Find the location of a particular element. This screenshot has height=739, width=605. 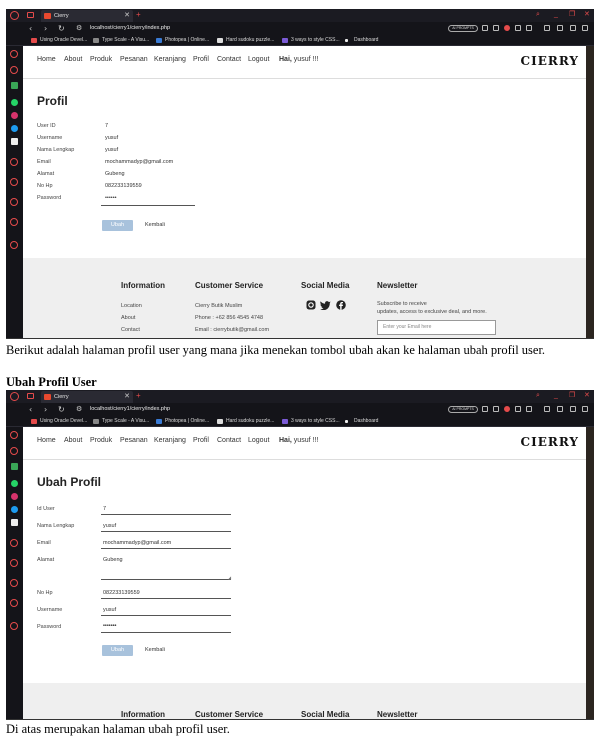

heart-icon is located at coordinates (529, 409).